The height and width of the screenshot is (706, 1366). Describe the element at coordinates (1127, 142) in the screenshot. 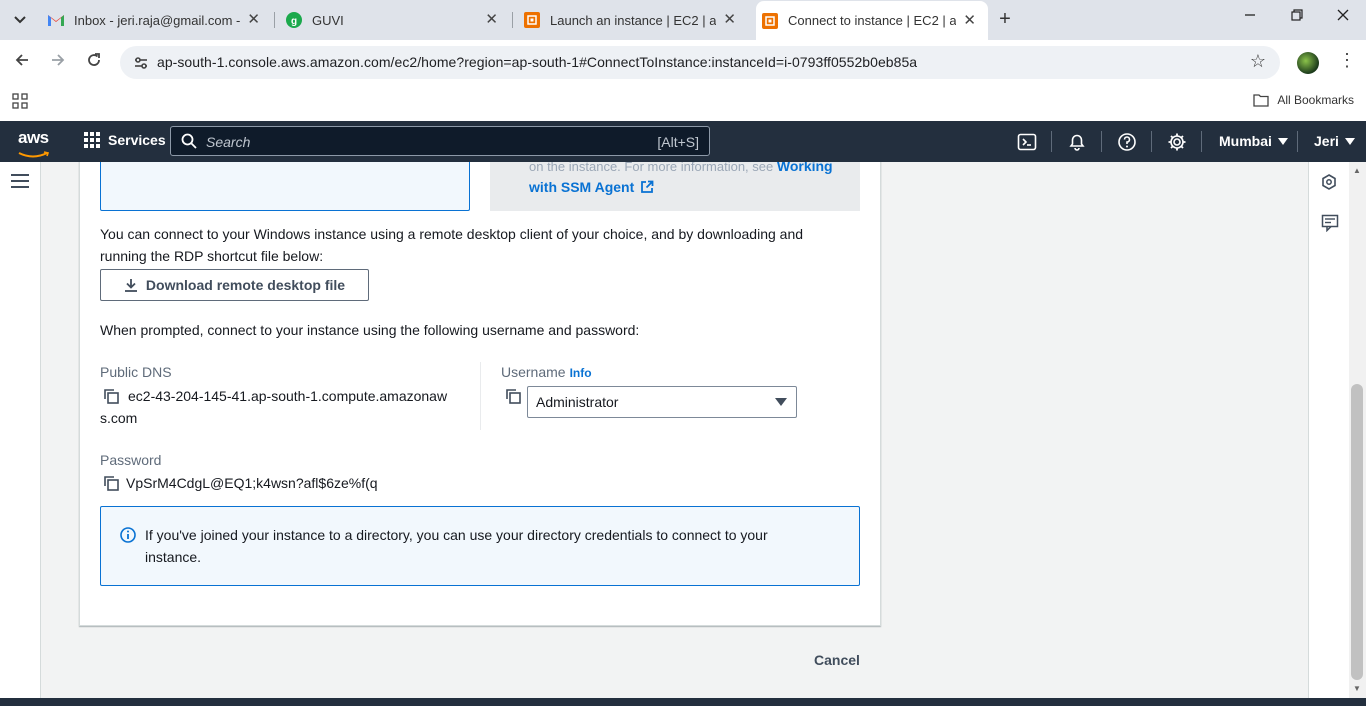

I see `help-icon` at that location.